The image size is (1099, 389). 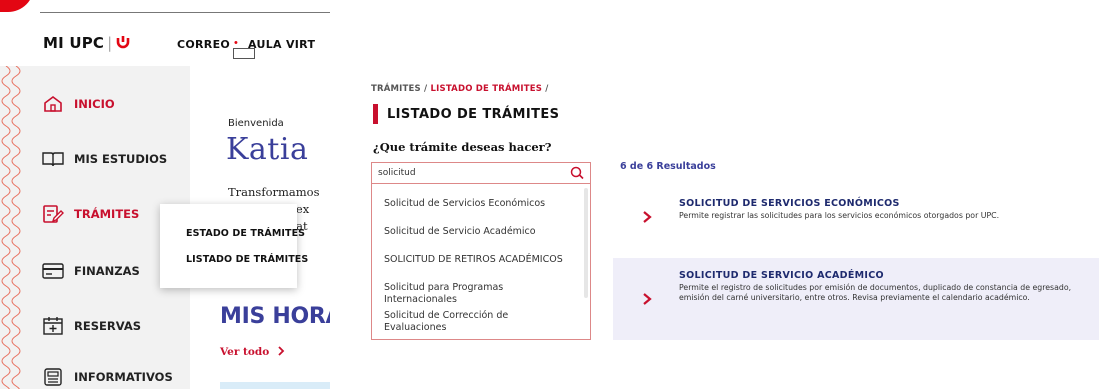 What do you see at coordinates (473, 114) in the screenshot?
I see `page-title: LISTADO DE TRÁMITES` at bounding box center [473, 114].